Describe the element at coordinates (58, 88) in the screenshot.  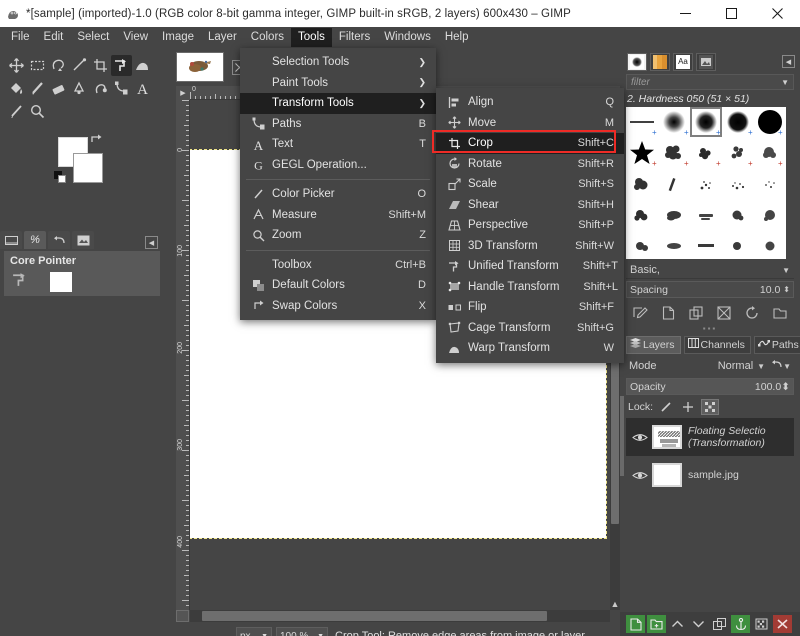
I see `tool-eraser` at that location.